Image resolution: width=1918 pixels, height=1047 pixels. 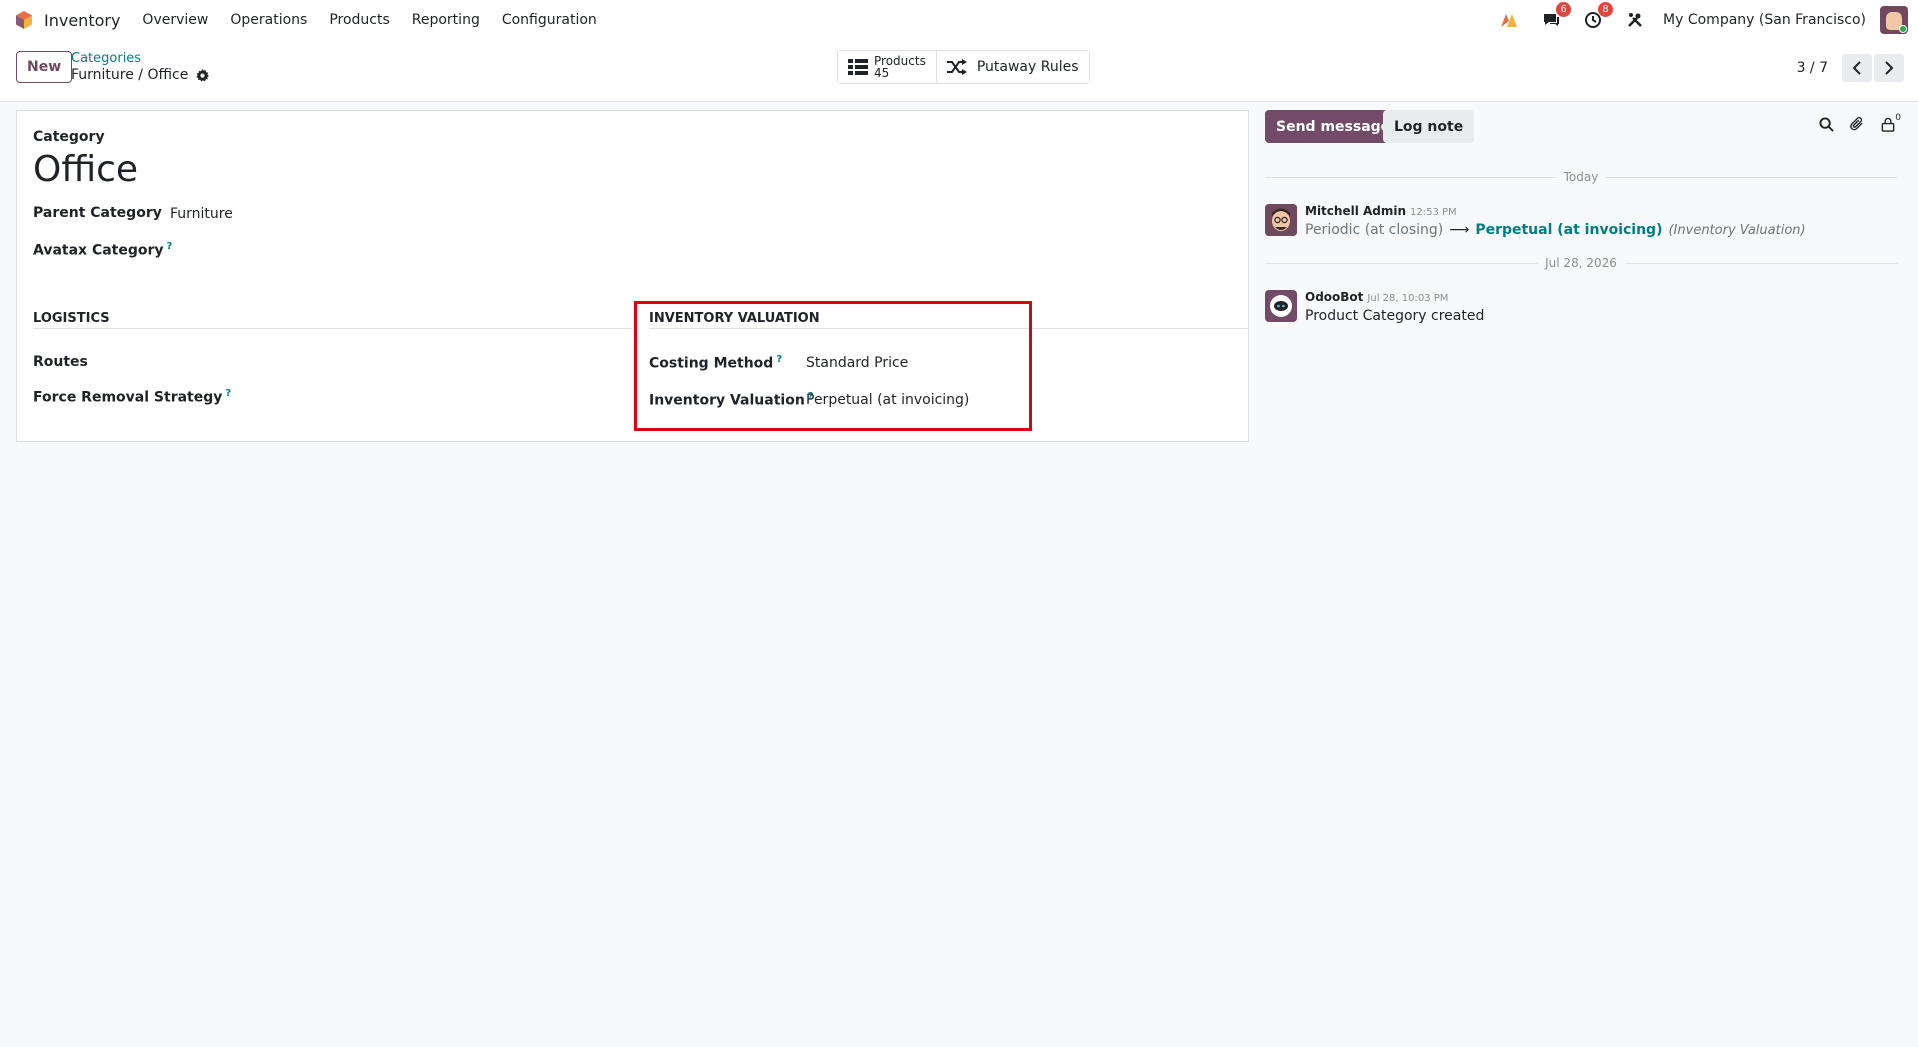 I want to click on followers-icon: 0, so click(x=1891, y=124).